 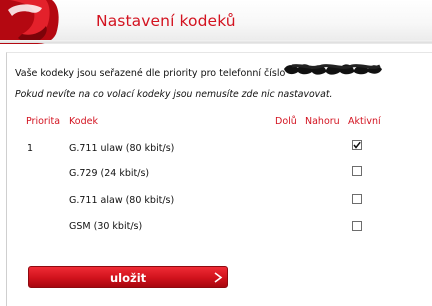 I want to click on column-header-codec: Kodek, so click(x=83, y=121).